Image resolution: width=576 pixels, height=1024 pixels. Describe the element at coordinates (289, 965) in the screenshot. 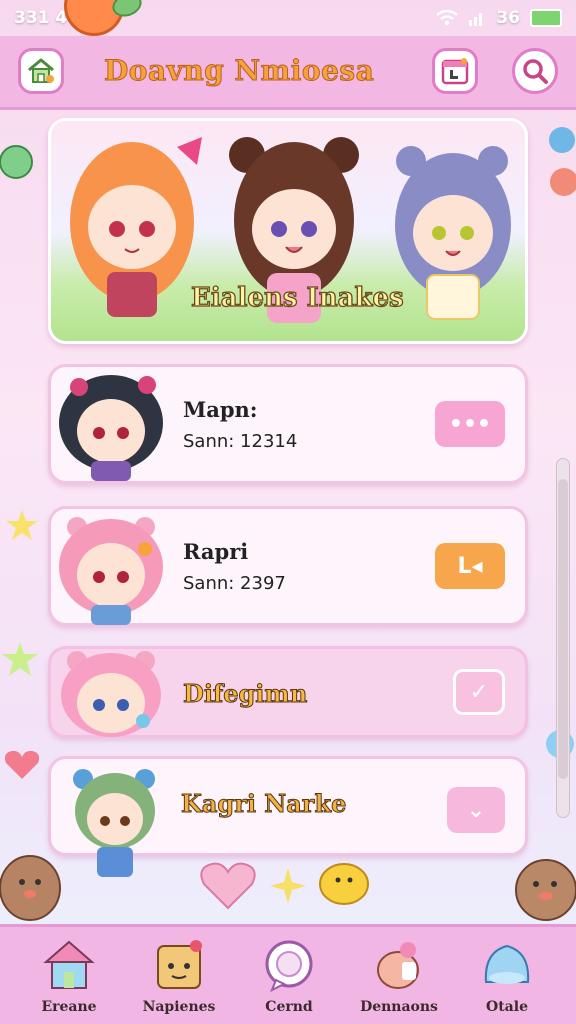

I see `chat-bubble-icon` at that location.